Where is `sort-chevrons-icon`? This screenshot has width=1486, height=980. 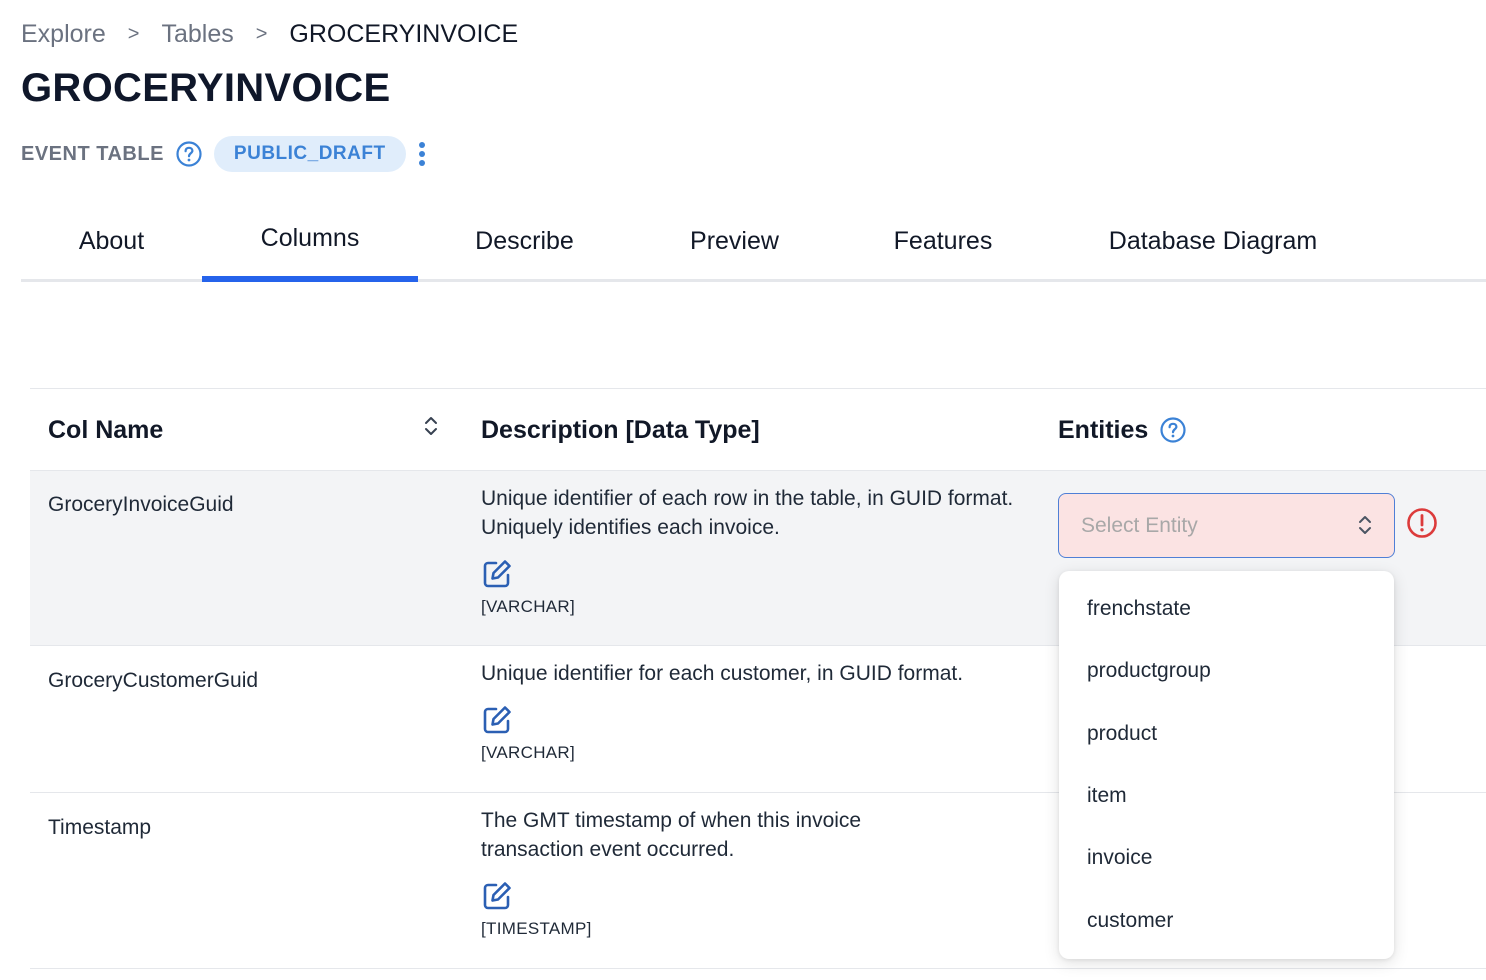
sort-chevrons-icon is located at coordinates (431, 428).